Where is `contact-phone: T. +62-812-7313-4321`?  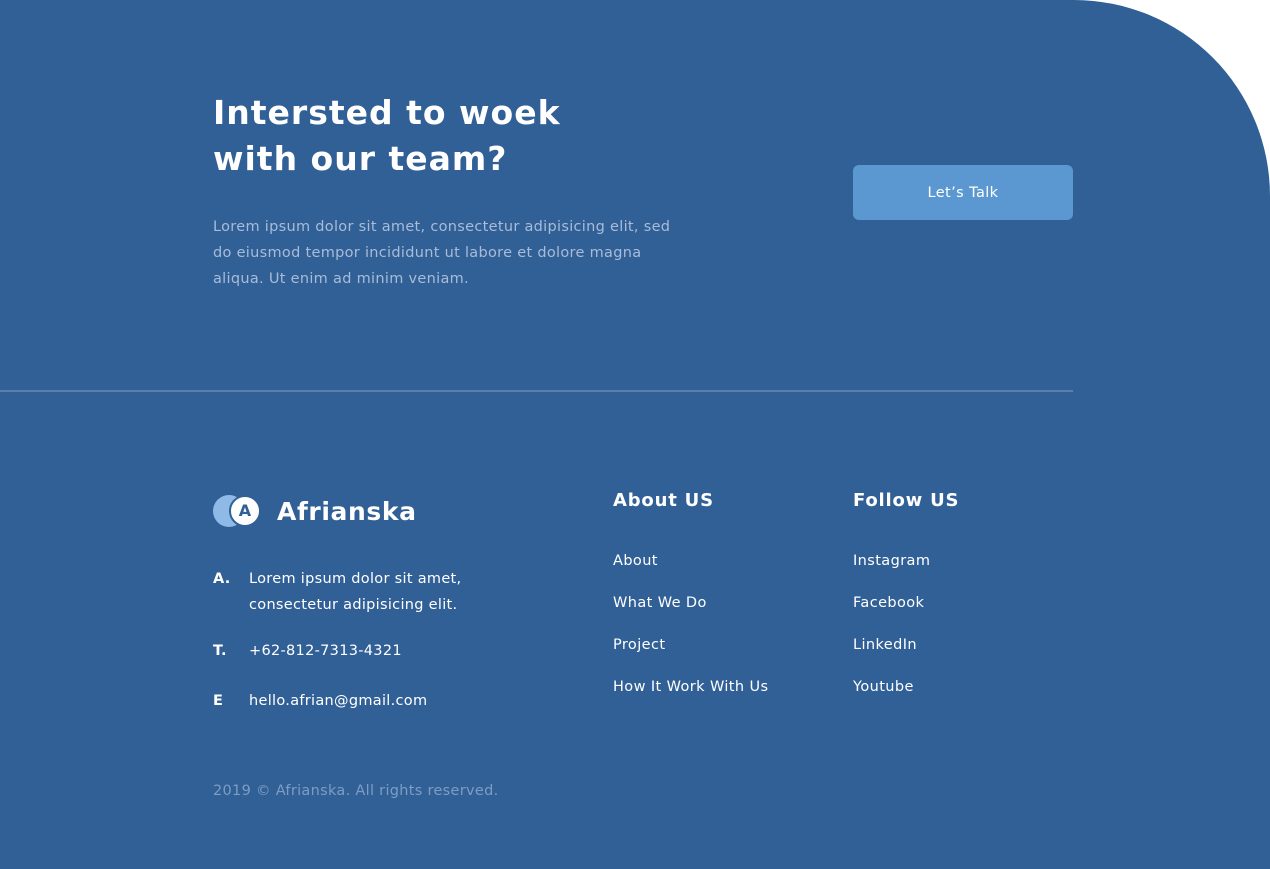 contact-phone: T. +62-812-7313-4321 is located at coordinates (307, 651).